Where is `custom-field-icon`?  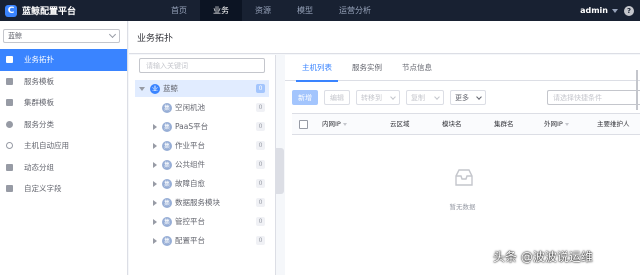 custom-field-icon is located at coordinates (9, 189).